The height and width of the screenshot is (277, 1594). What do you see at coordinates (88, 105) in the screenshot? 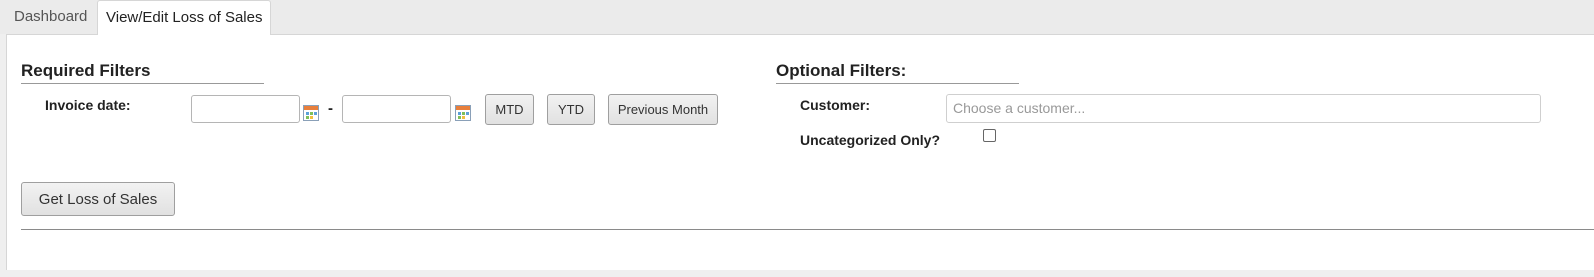
I see `invoice-date-label: Invoice date:` at bounding box center [88, 105].